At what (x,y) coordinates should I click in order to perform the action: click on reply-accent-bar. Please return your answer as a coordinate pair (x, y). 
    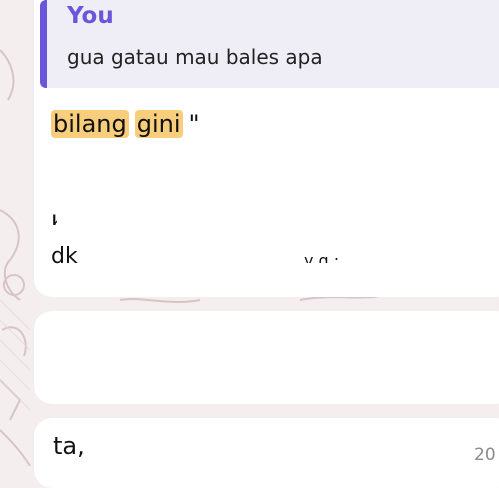
    Looking at the image, I should click on (43, 44).